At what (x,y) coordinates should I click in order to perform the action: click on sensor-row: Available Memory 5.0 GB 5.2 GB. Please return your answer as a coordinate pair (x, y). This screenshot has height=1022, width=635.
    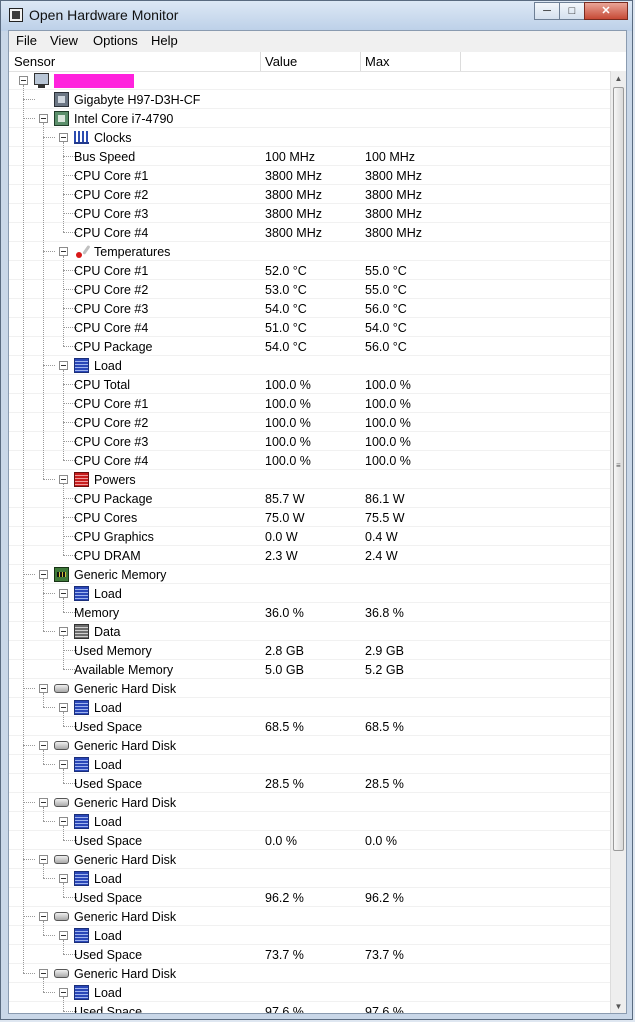
    Looking at the image, I should click on (309, 669).